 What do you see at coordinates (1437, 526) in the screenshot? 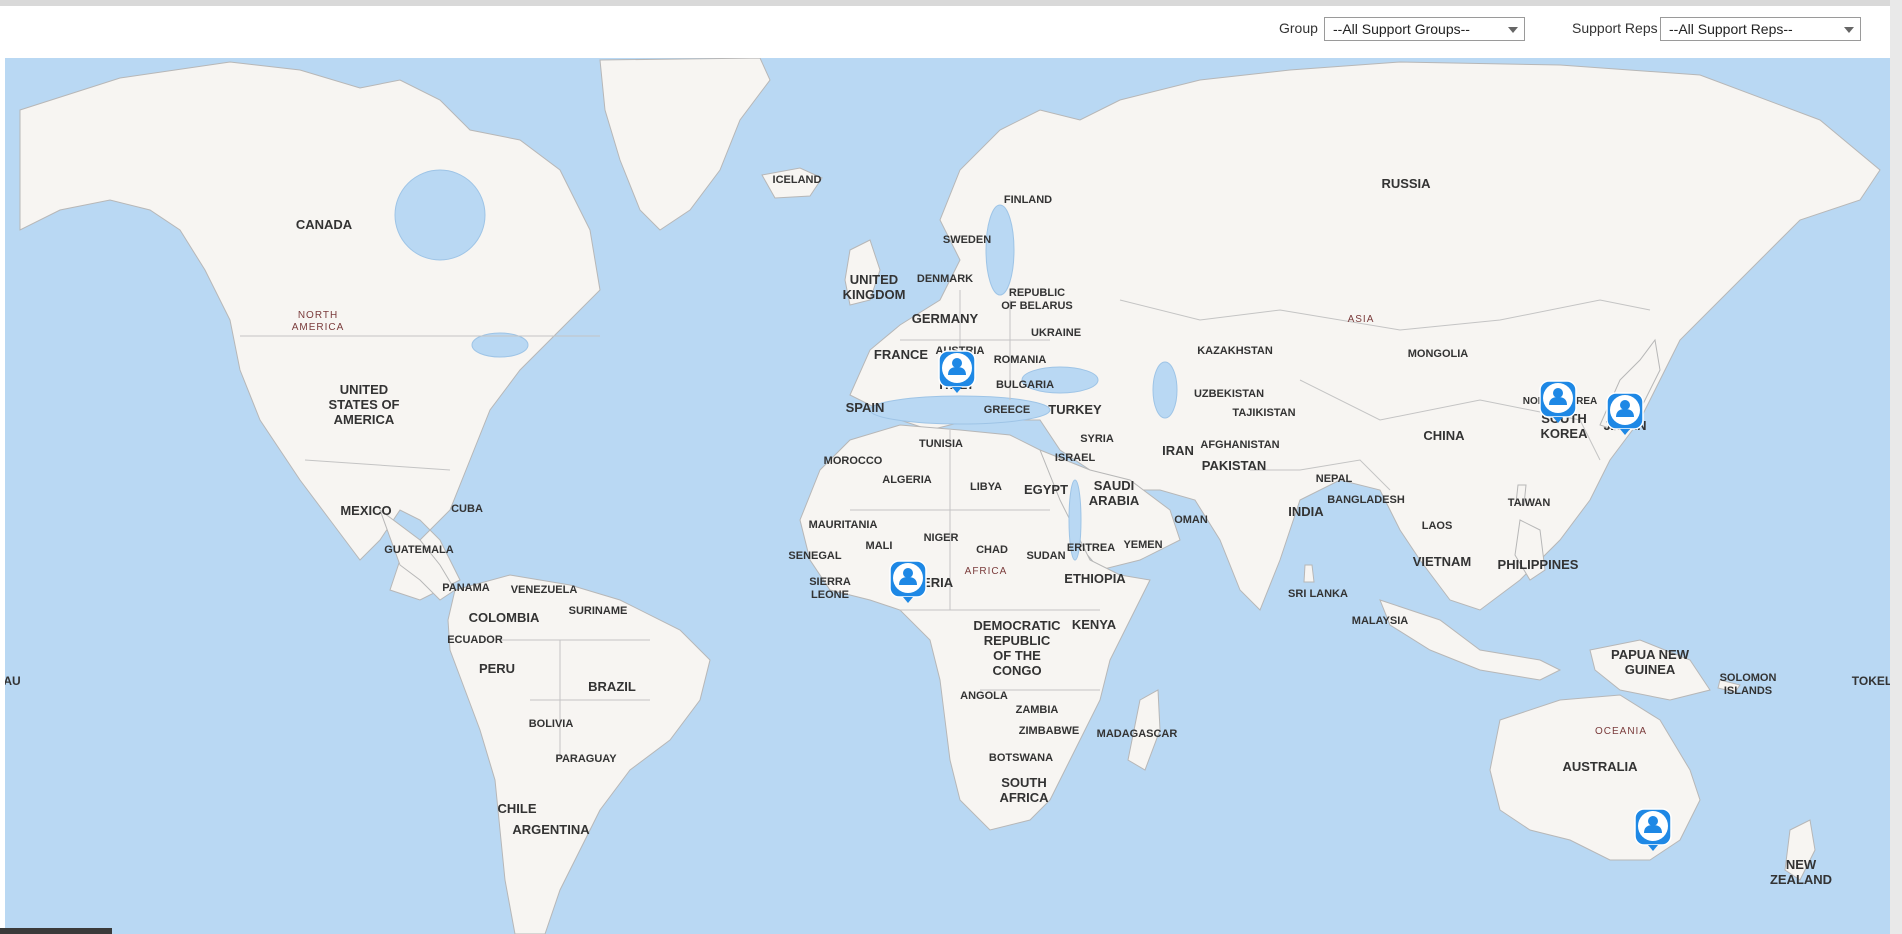
I see `country-label-laos: LAOS` at bounding box center [1437, 526].